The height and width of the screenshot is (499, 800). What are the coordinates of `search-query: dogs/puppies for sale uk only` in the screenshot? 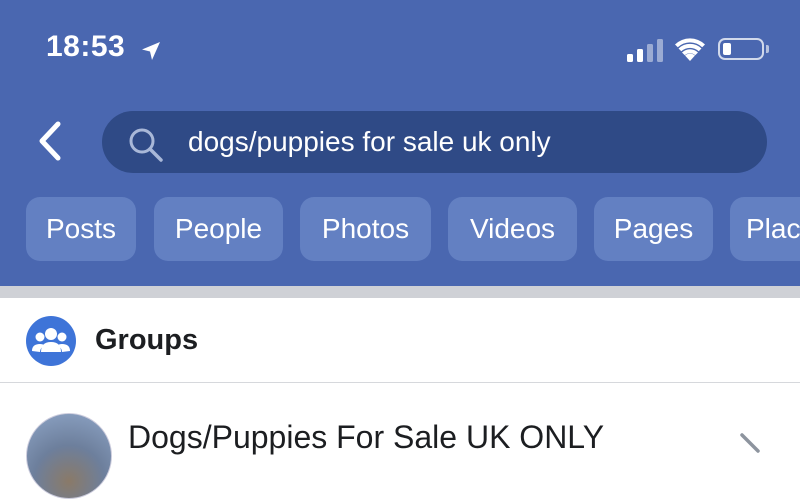 It's located at (369, 142).